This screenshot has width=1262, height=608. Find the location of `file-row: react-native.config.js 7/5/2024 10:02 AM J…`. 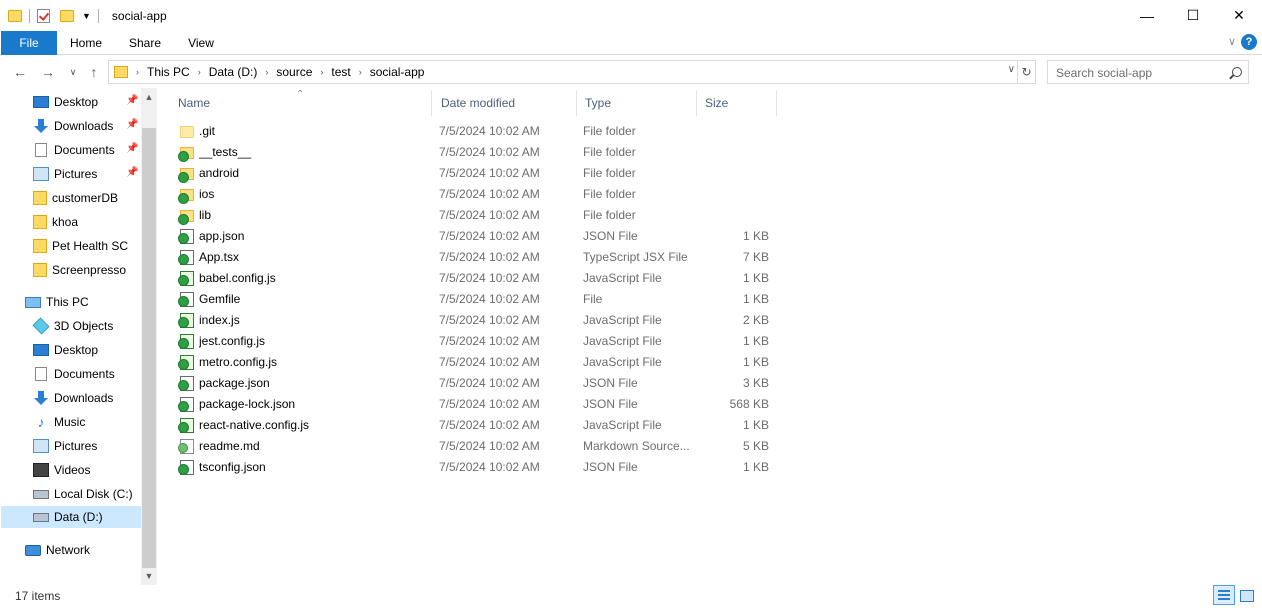

file-row: react-native.config.js 7/5/2024 10:02 AM J… is located at coordinates (475, 425).